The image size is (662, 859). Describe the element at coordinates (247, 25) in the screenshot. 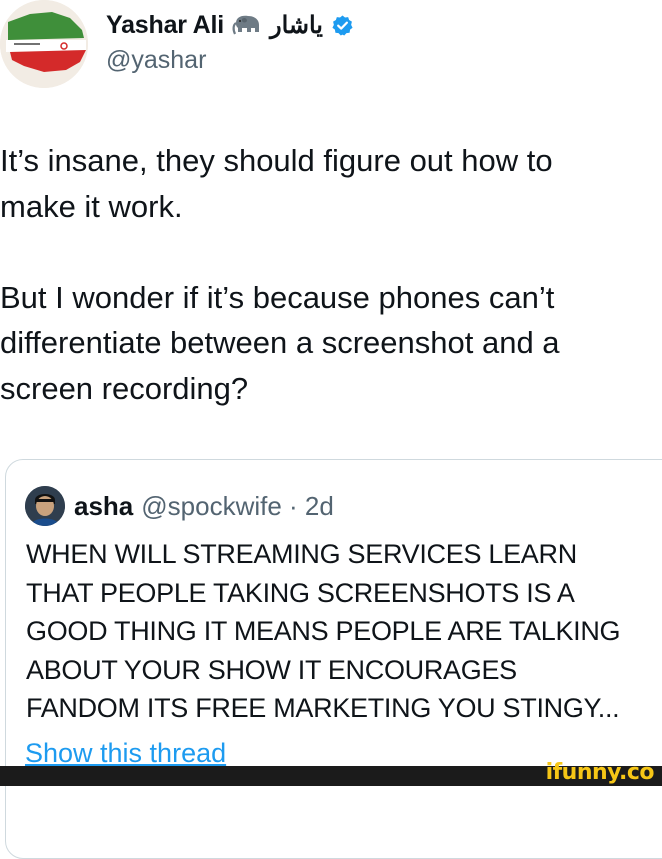

I see `elephant-icon` at that location.